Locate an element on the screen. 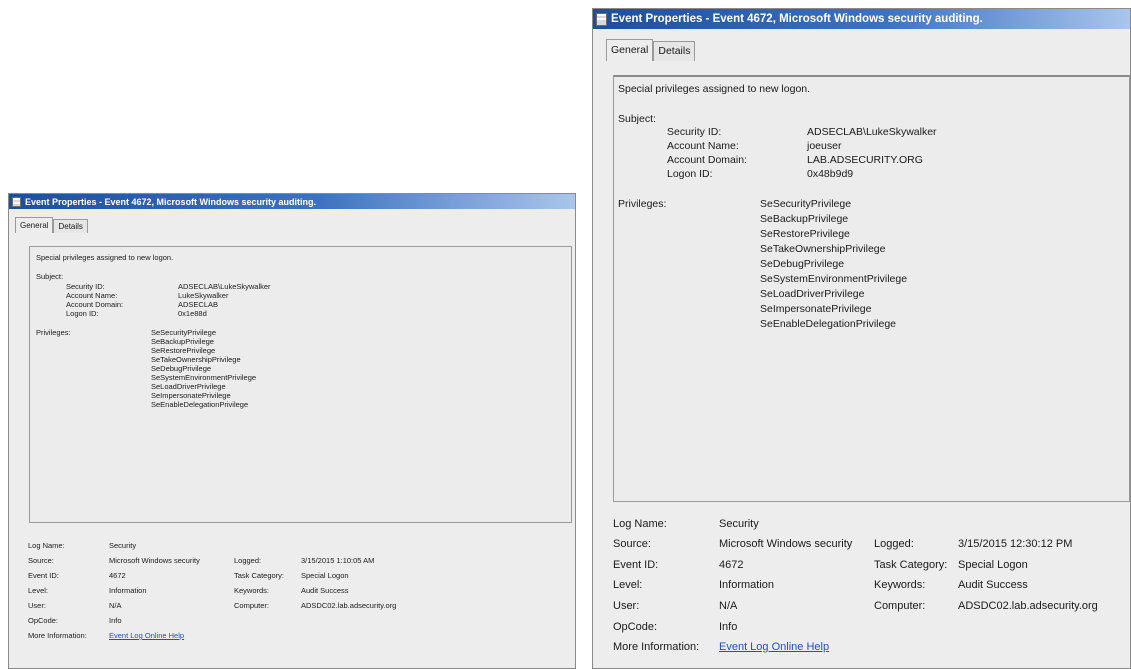 The height and width of the screenshot is (669, 1131). subject-value-account-name: joeuser is located at coordinates (824, 146).